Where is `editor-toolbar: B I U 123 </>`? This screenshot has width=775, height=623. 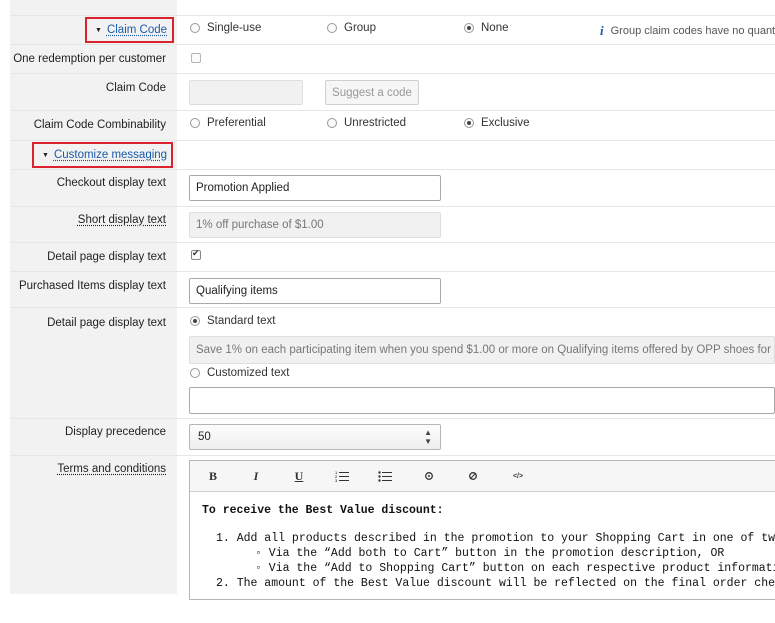 editor-toolbar: B I U 123 </> is located at coordinates (482, 476).